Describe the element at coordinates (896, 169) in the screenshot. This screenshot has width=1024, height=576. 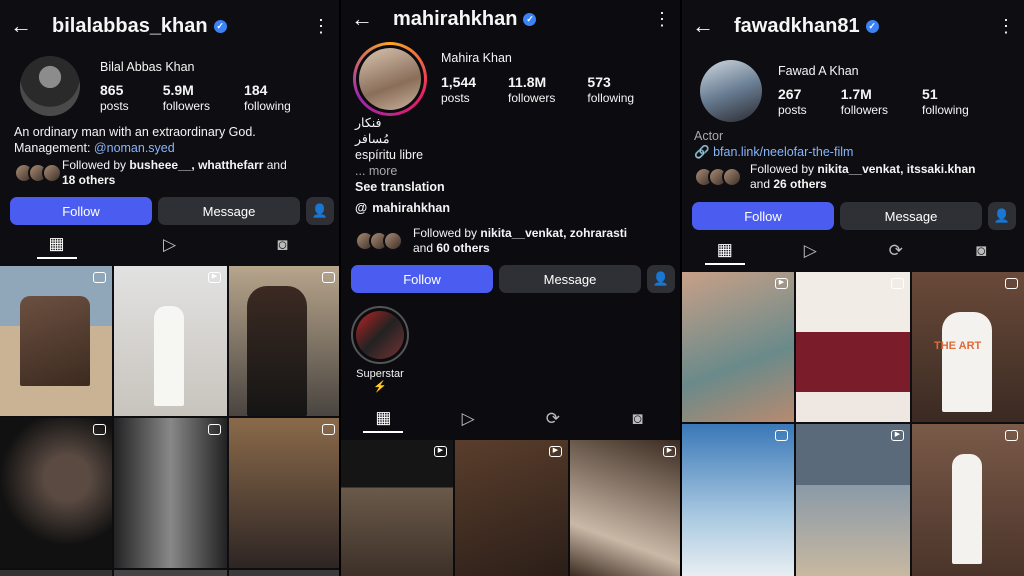
I see `followed-by-names: nikita__venkat, itssaki.khan` at that location.